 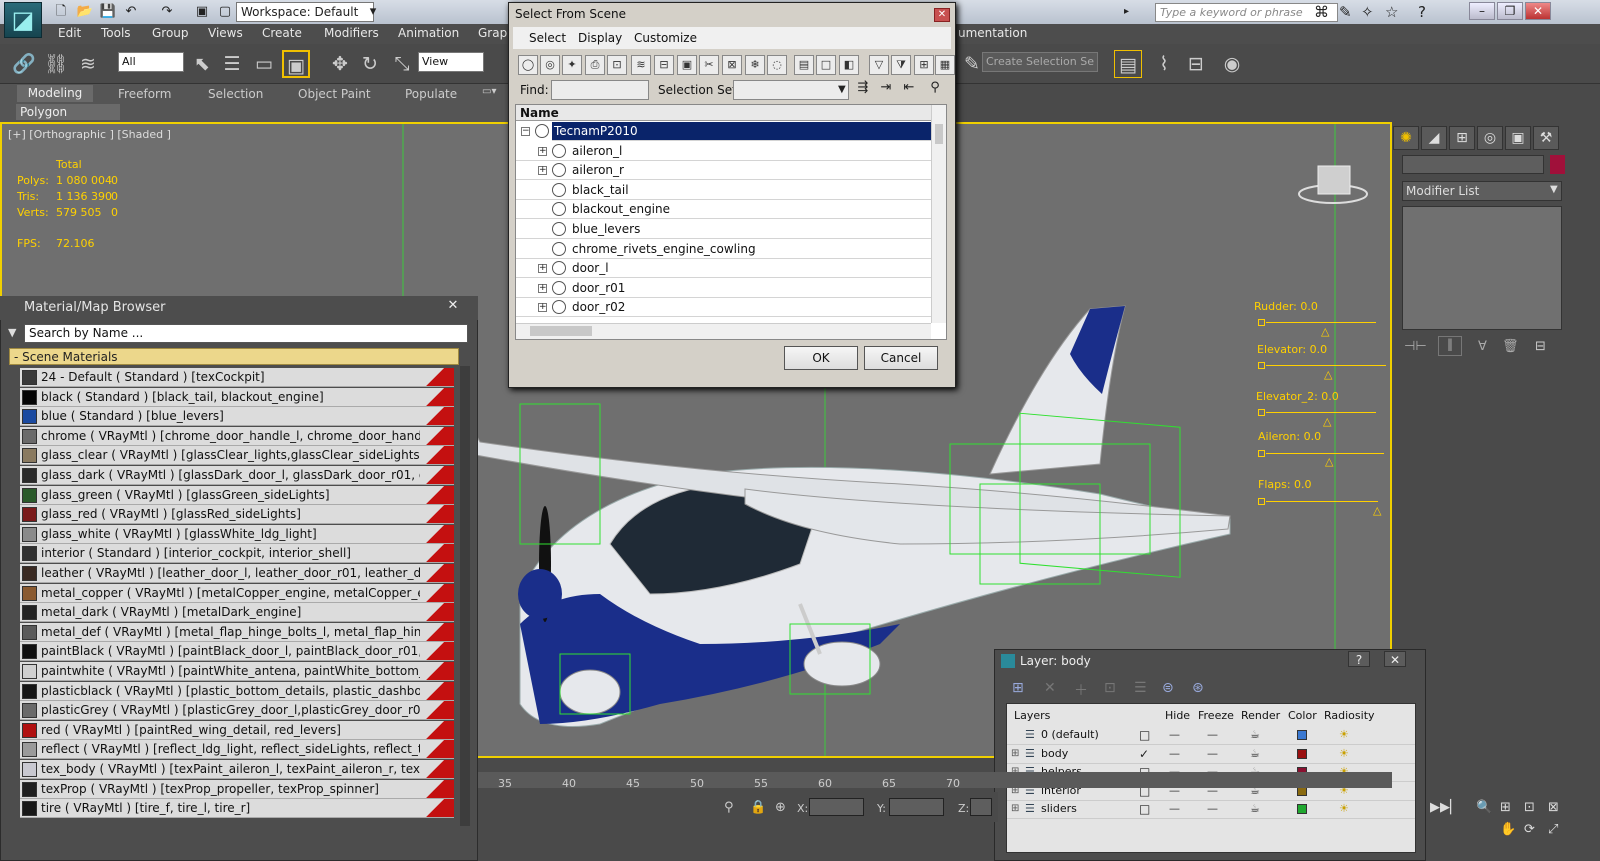 What do you see at coordinates (1110, 688) in the screenshot?
I see `select-in-layer-icon: ⊡` at bounding box center [1110, 688].